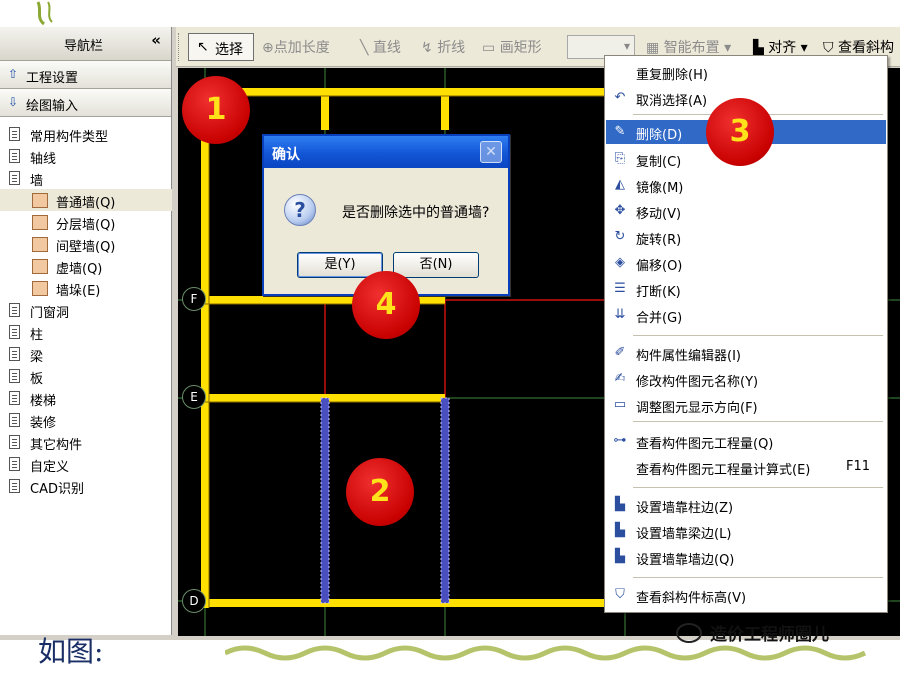 The width and height of the screenshot is (900, 675). I want to click on menu-item: 重复删除(H), so click(746, 72).